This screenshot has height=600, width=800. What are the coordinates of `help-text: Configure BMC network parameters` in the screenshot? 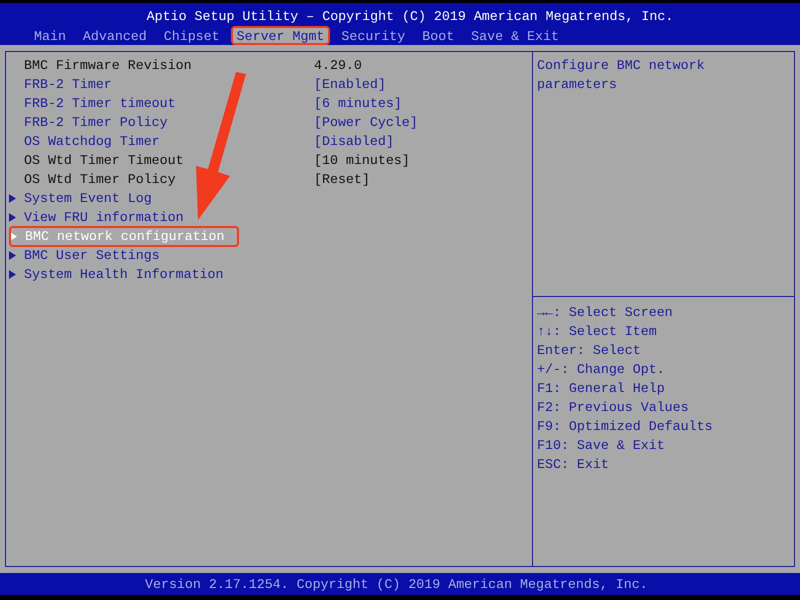 It's located at (663, 174).